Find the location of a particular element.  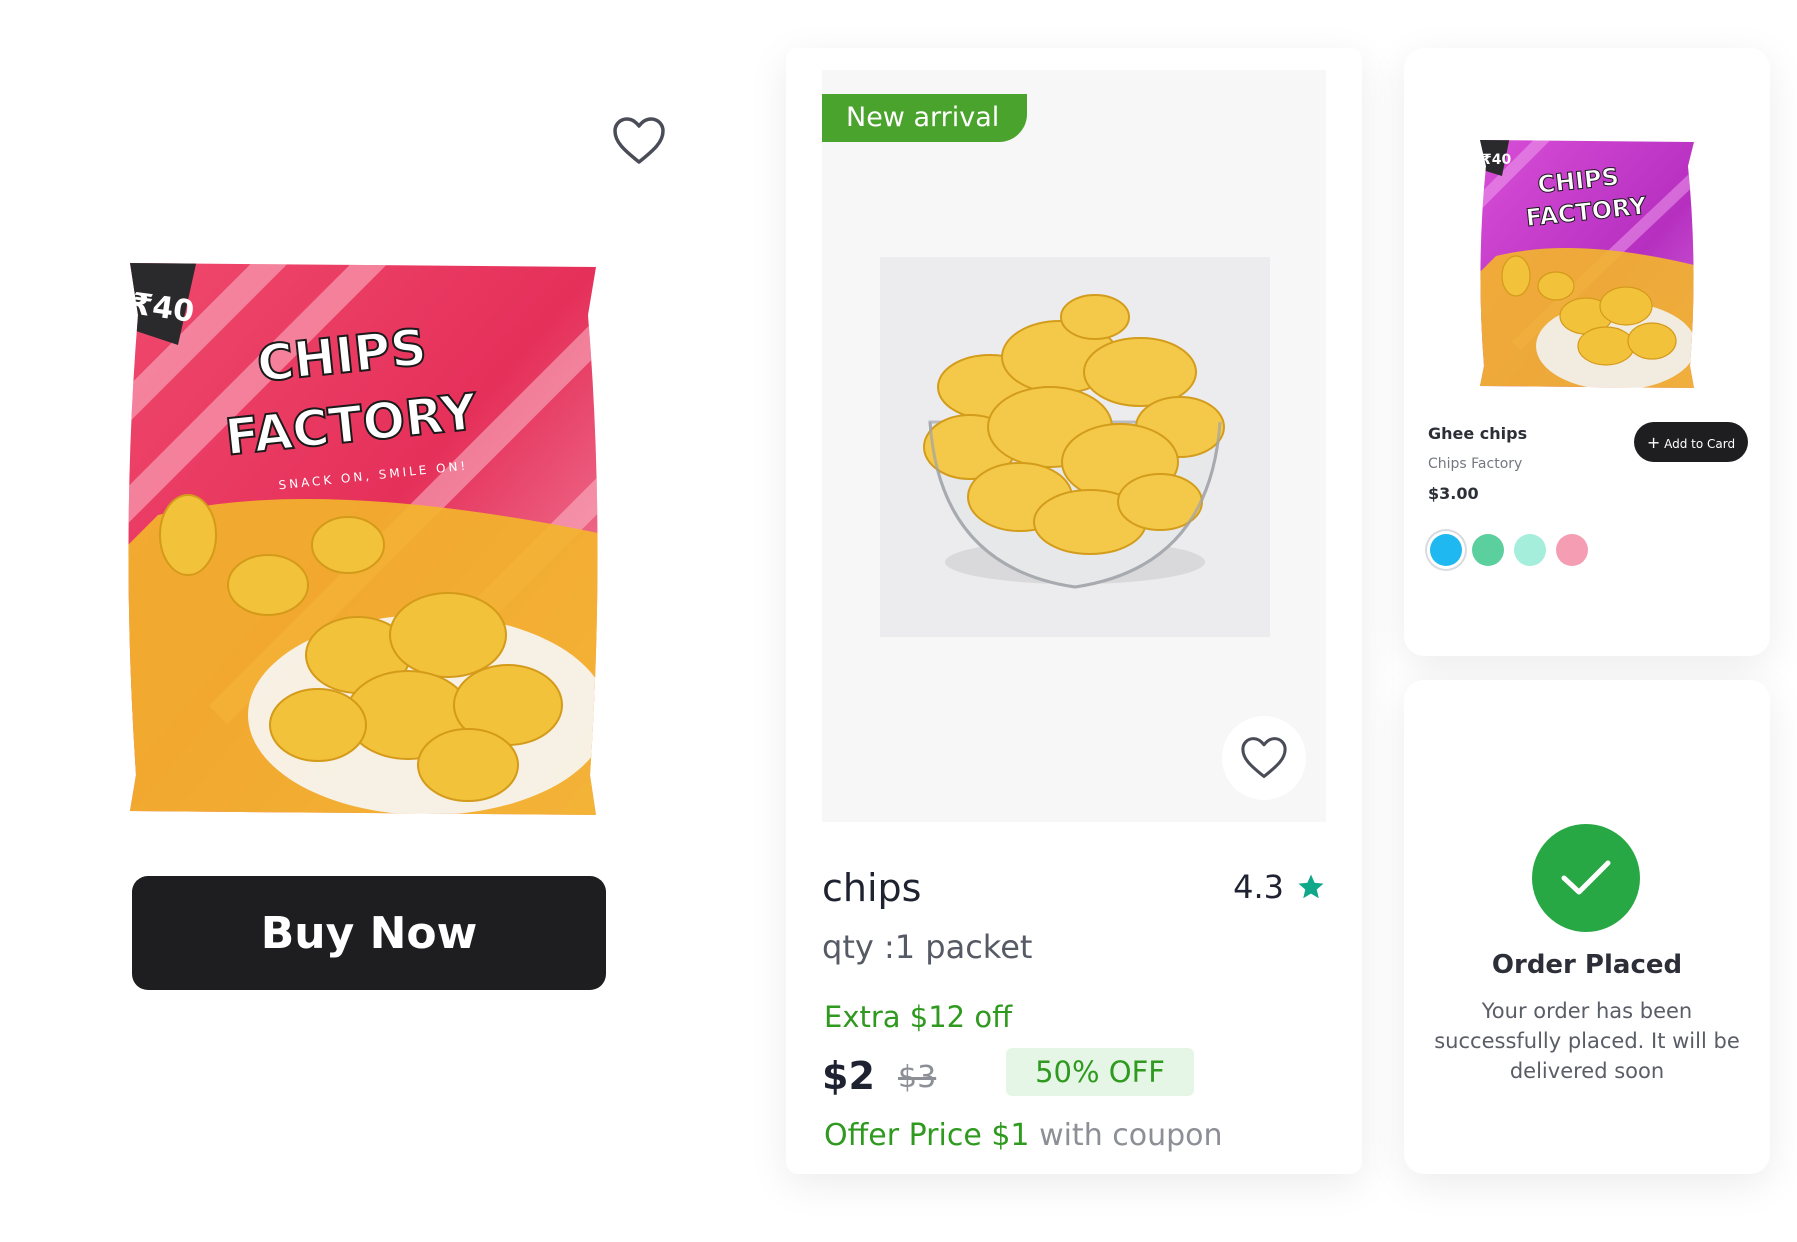

success-badge is located at coordinates (1586, 878).